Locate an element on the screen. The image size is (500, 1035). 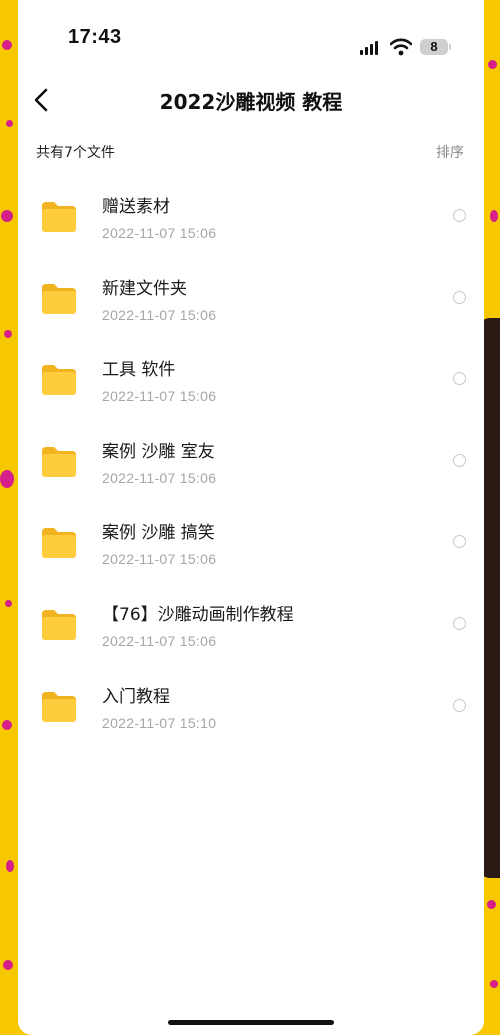
file-count: 共有7个文件 is located at coordinates (75, 153).